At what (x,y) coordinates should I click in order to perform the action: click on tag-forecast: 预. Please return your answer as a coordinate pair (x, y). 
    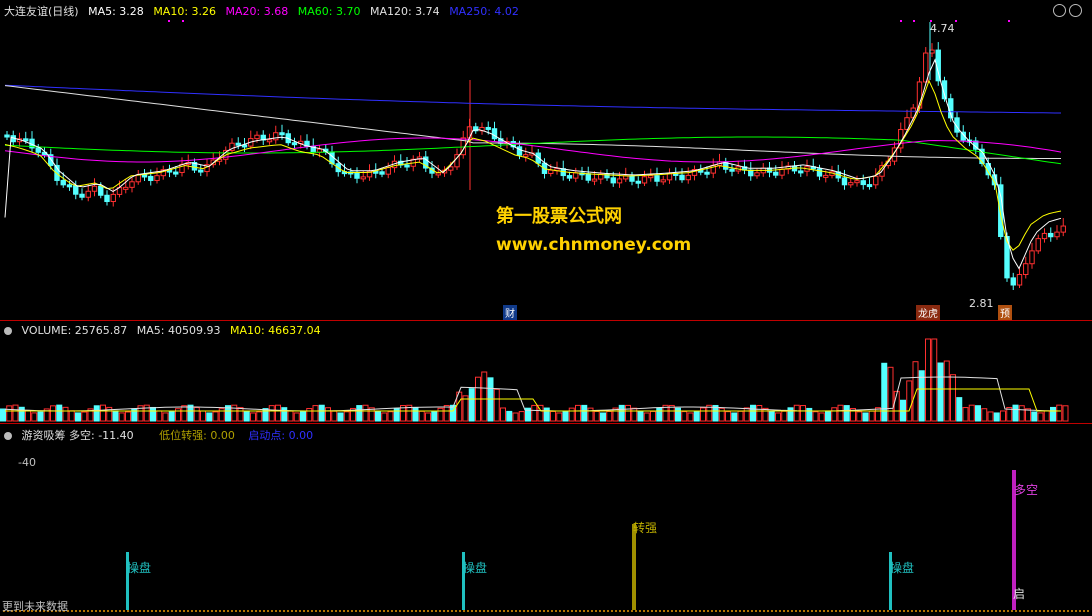
    Looking at the image, I should click on (1005, 312).